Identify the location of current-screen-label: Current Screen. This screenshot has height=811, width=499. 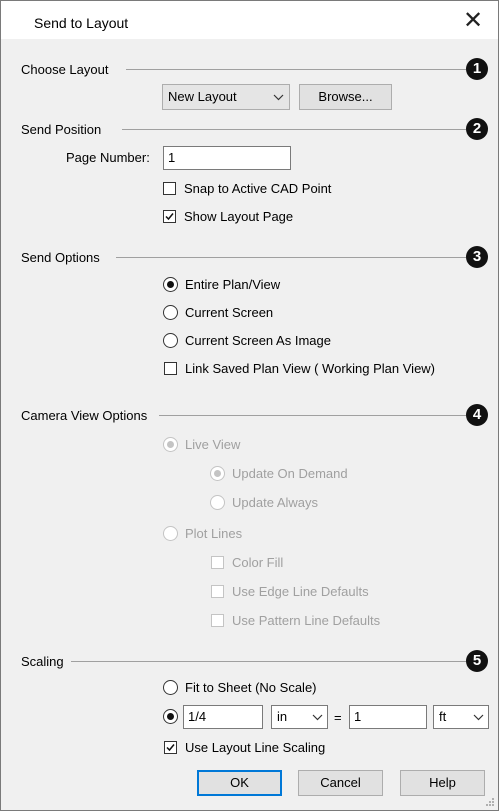
(229, 312).